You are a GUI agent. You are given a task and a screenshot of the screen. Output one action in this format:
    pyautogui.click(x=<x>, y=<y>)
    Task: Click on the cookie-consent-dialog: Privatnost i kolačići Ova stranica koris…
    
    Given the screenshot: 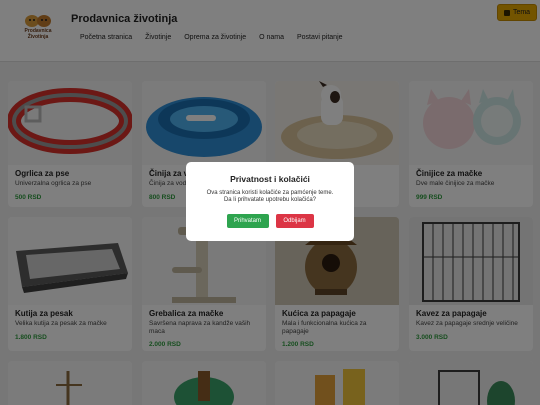 What is the action you would take?
    pyautogui.click(x=270, y=201)
    